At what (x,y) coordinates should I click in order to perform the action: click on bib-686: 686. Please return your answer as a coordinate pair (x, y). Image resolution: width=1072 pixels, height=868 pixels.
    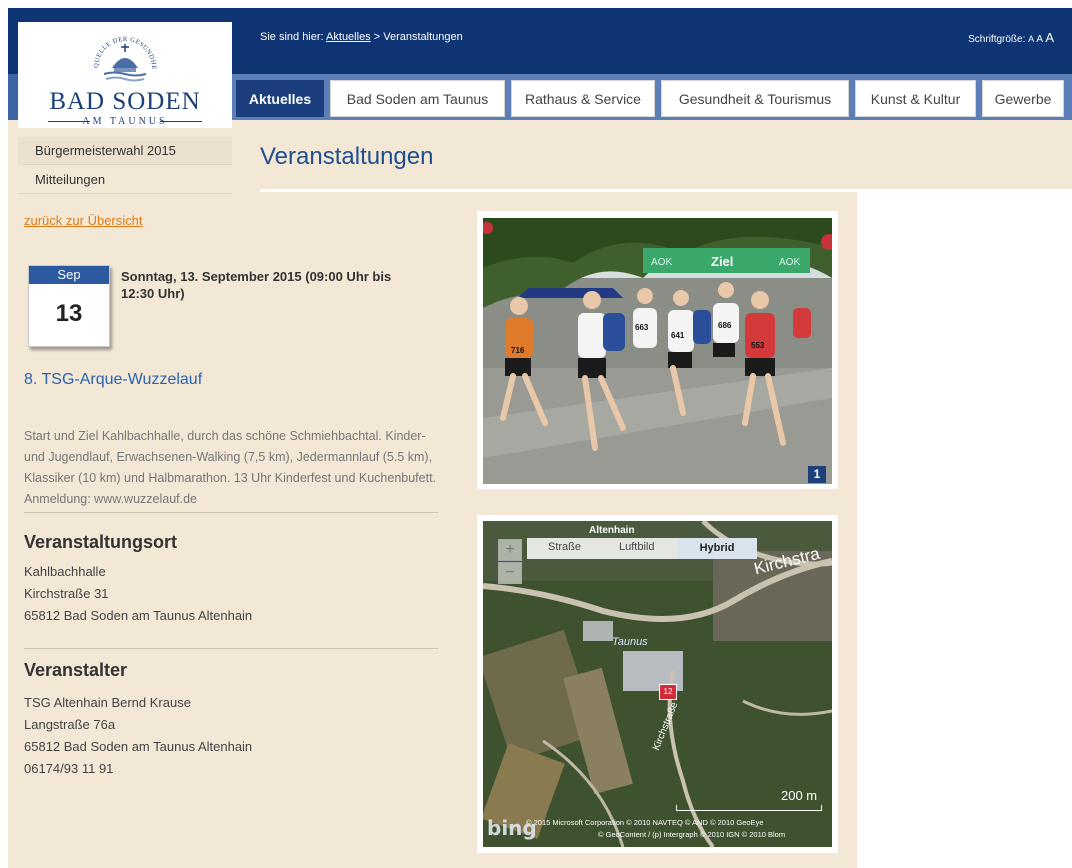
    Looking at the image, I should click on (725, 325).